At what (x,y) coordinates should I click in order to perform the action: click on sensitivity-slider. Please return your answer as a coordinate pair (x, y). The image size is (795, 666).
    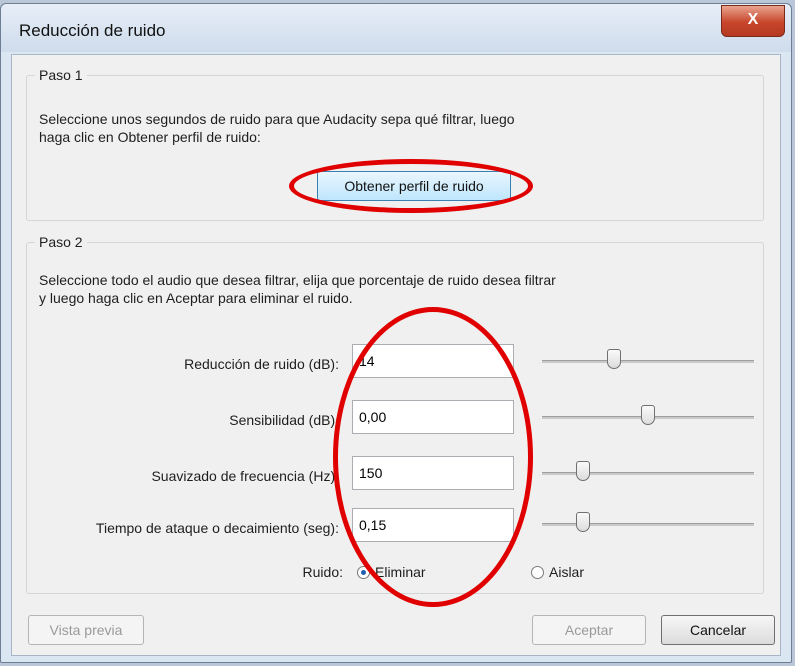
    Looking at the image, I should click on (648, 417).